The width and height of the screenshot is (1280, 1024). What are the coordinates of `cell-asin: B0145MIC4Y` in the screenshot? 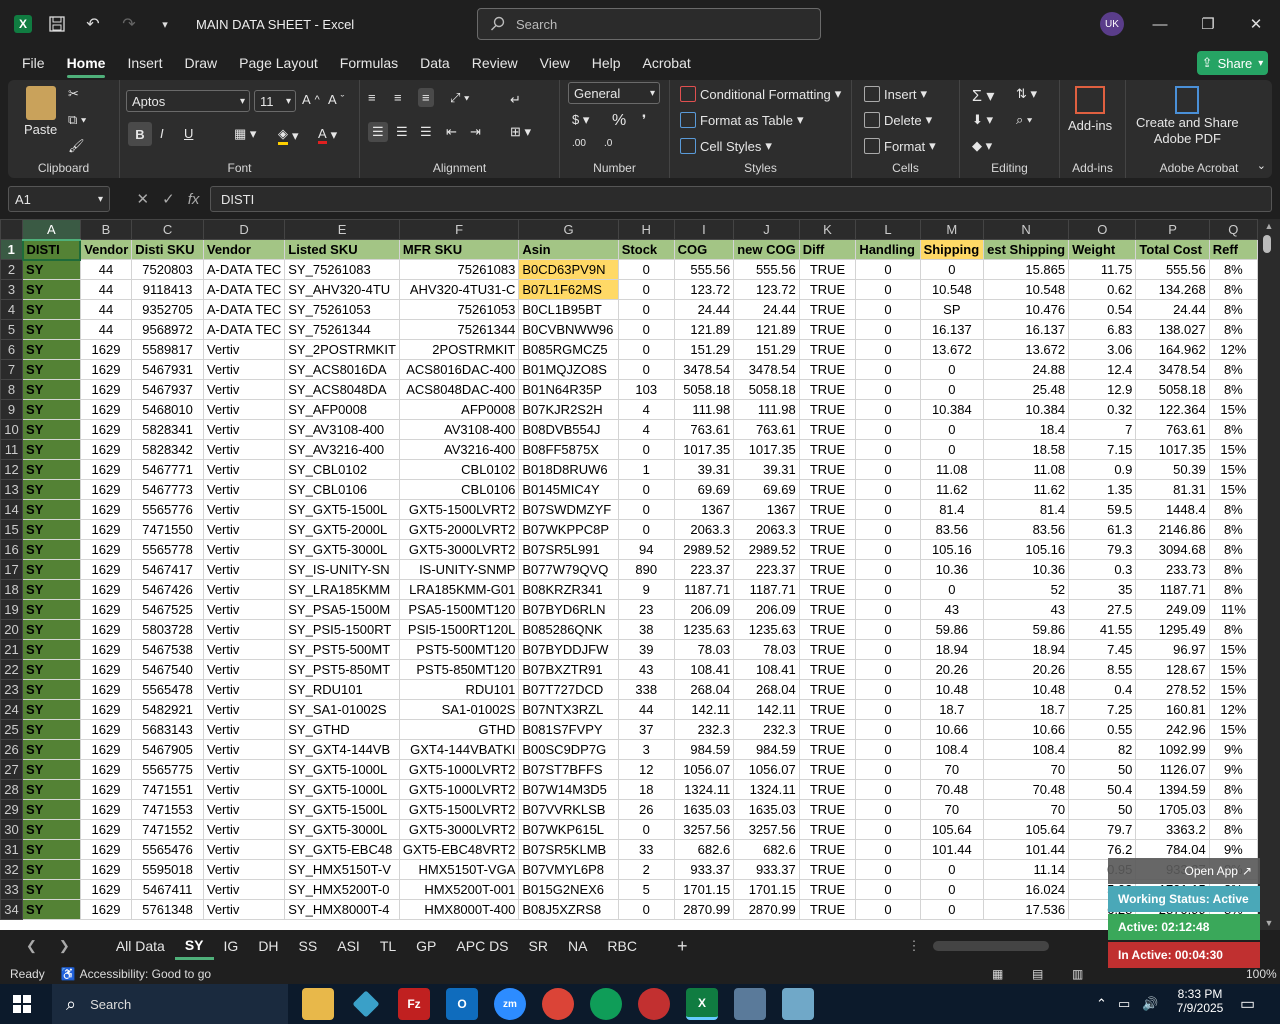 It's located at (568, 489).